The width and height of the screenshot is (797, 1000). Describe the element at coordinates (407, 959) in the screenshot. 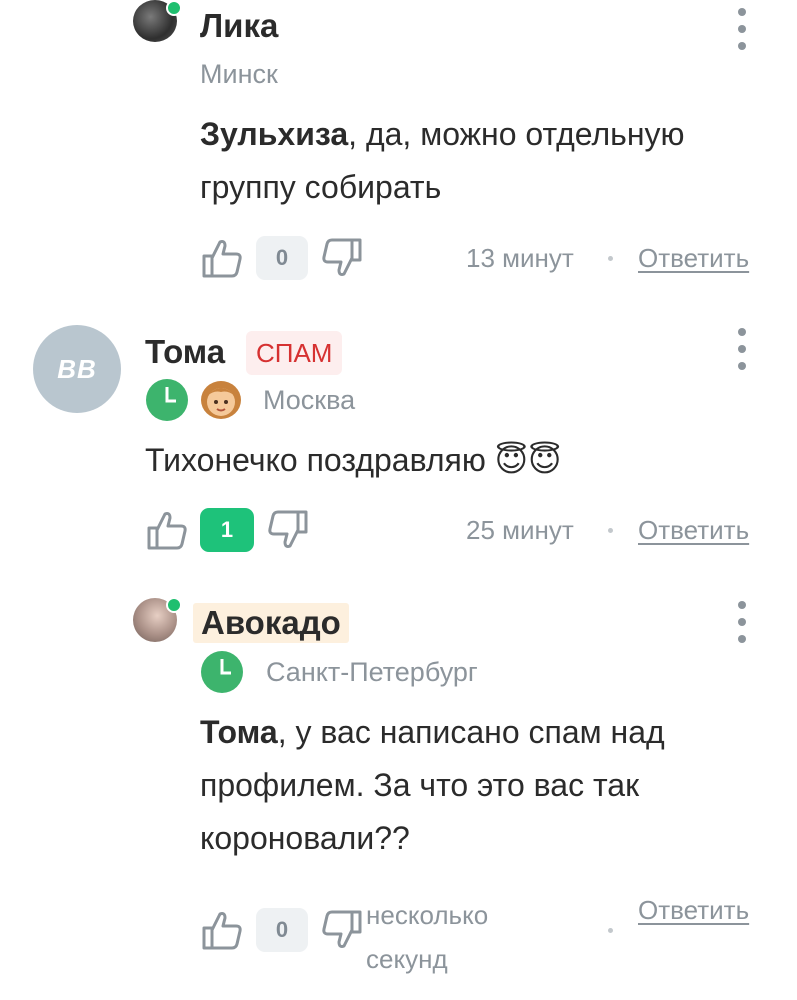

I see `comment-time-line2: секунд` at that location.